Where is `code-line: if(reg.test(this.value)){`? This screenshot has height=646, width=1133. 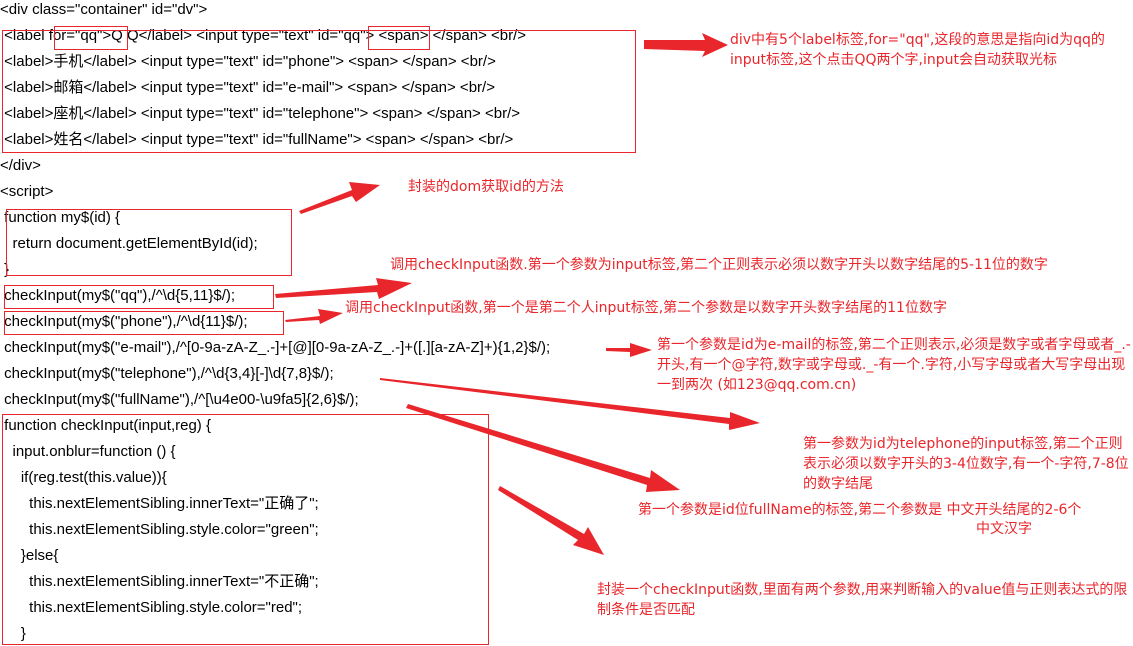 code-line: if(reg.test(this.value)){ is located at coordinates (83, 477).